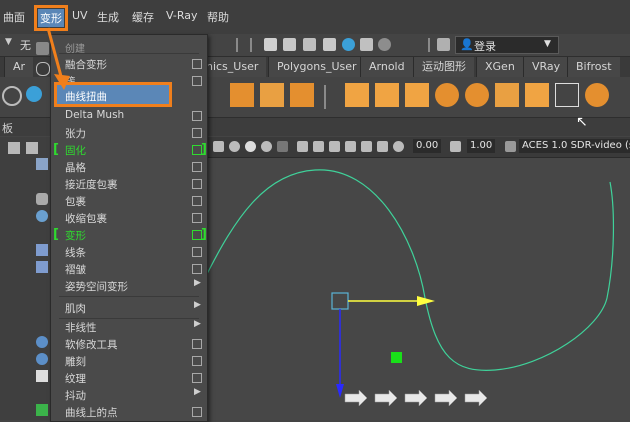 The width and height of the screenshot is (630, 422). What do you see at coordinates (348, 44) in the screenshot?
I see `hypershade-icon` at bounding box center [348, 44].